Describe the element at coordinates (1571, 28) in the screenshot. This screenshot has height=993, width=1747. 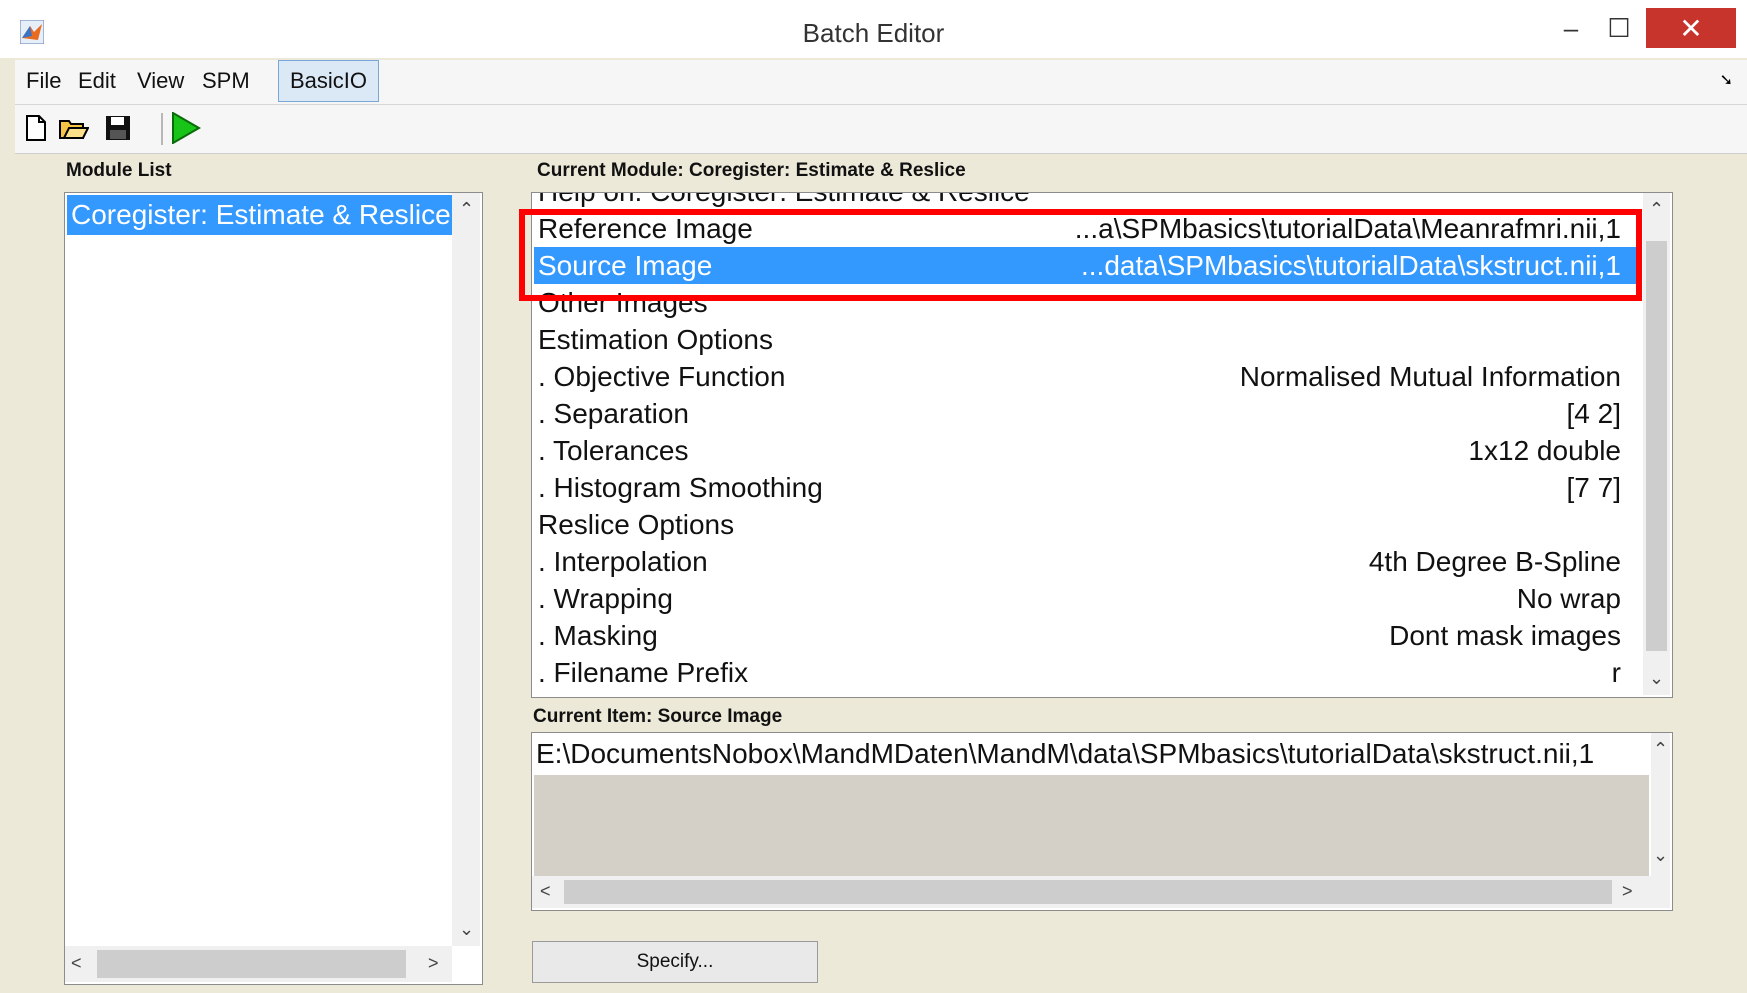
I see `minimize-button: –` at that location.